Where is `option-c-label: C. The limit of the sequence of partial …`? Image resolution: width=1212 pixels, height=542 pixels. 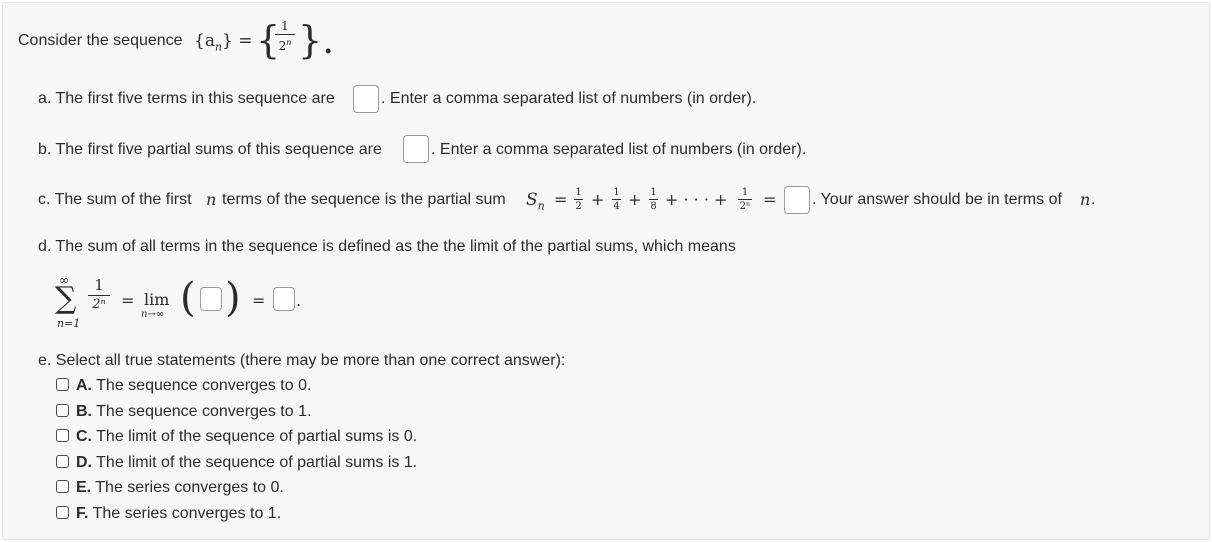 option-c-label: C. The limit of the sequence of partial … is located at coordinates (246, 437).